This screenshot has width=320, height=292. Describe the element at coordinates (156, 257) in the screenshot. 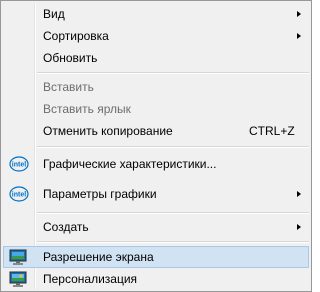

I see `menu-item-screen-resolution: Разрешение экрана` at that location.